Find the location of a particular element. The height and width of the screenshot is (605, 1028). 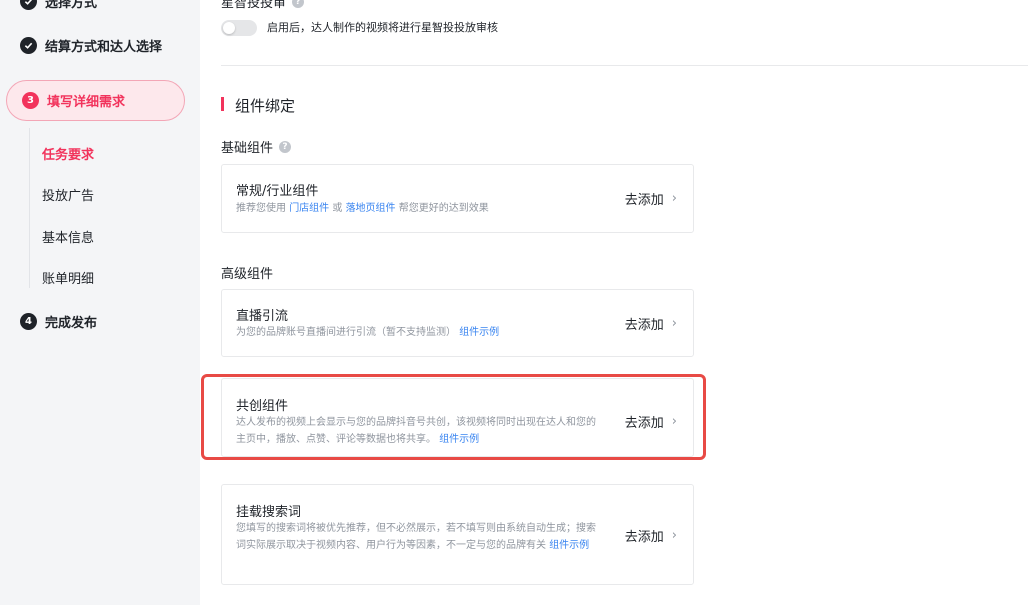

step-label: 完成发布 is located at coordinates (71, 323).